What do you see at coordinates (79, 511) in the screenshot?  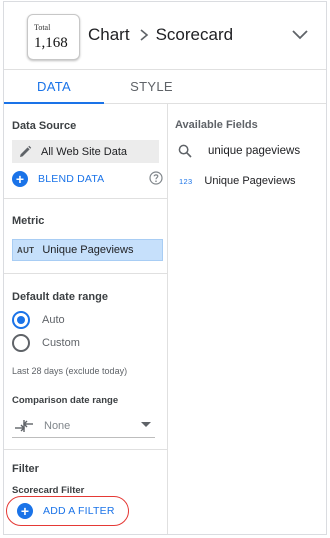 I see `add-filter-label: ADD A FILTER` at bounding box center [79, 511].